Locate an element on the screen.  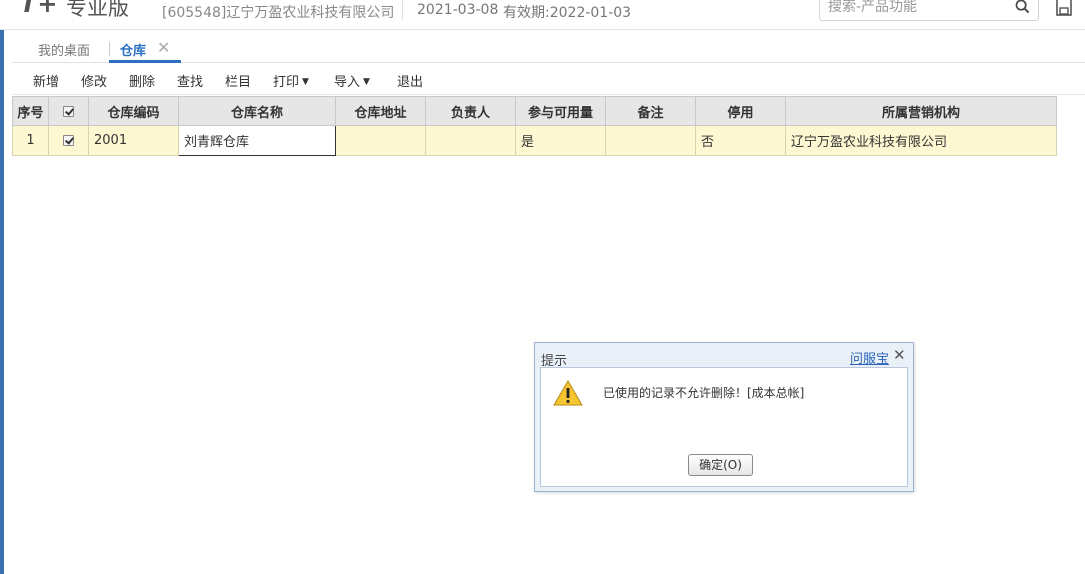
grid-header-row: 序号 仓库编码 仓库名称 仓库地址 负责人 参与可用量 备注 停用 所属营销机构 is located at coordinates (534, 111).